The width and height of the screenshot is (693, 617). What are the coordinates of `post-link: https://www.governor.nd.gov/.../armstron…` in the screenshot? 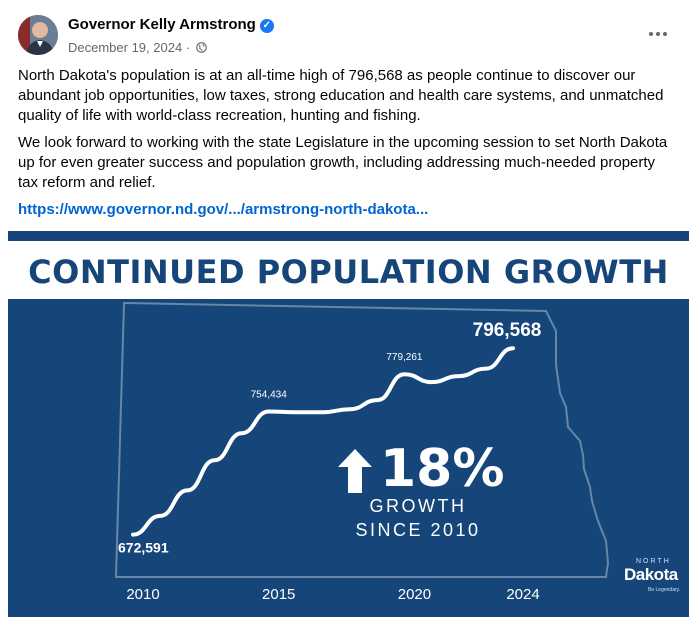 It's located at (223, 209).